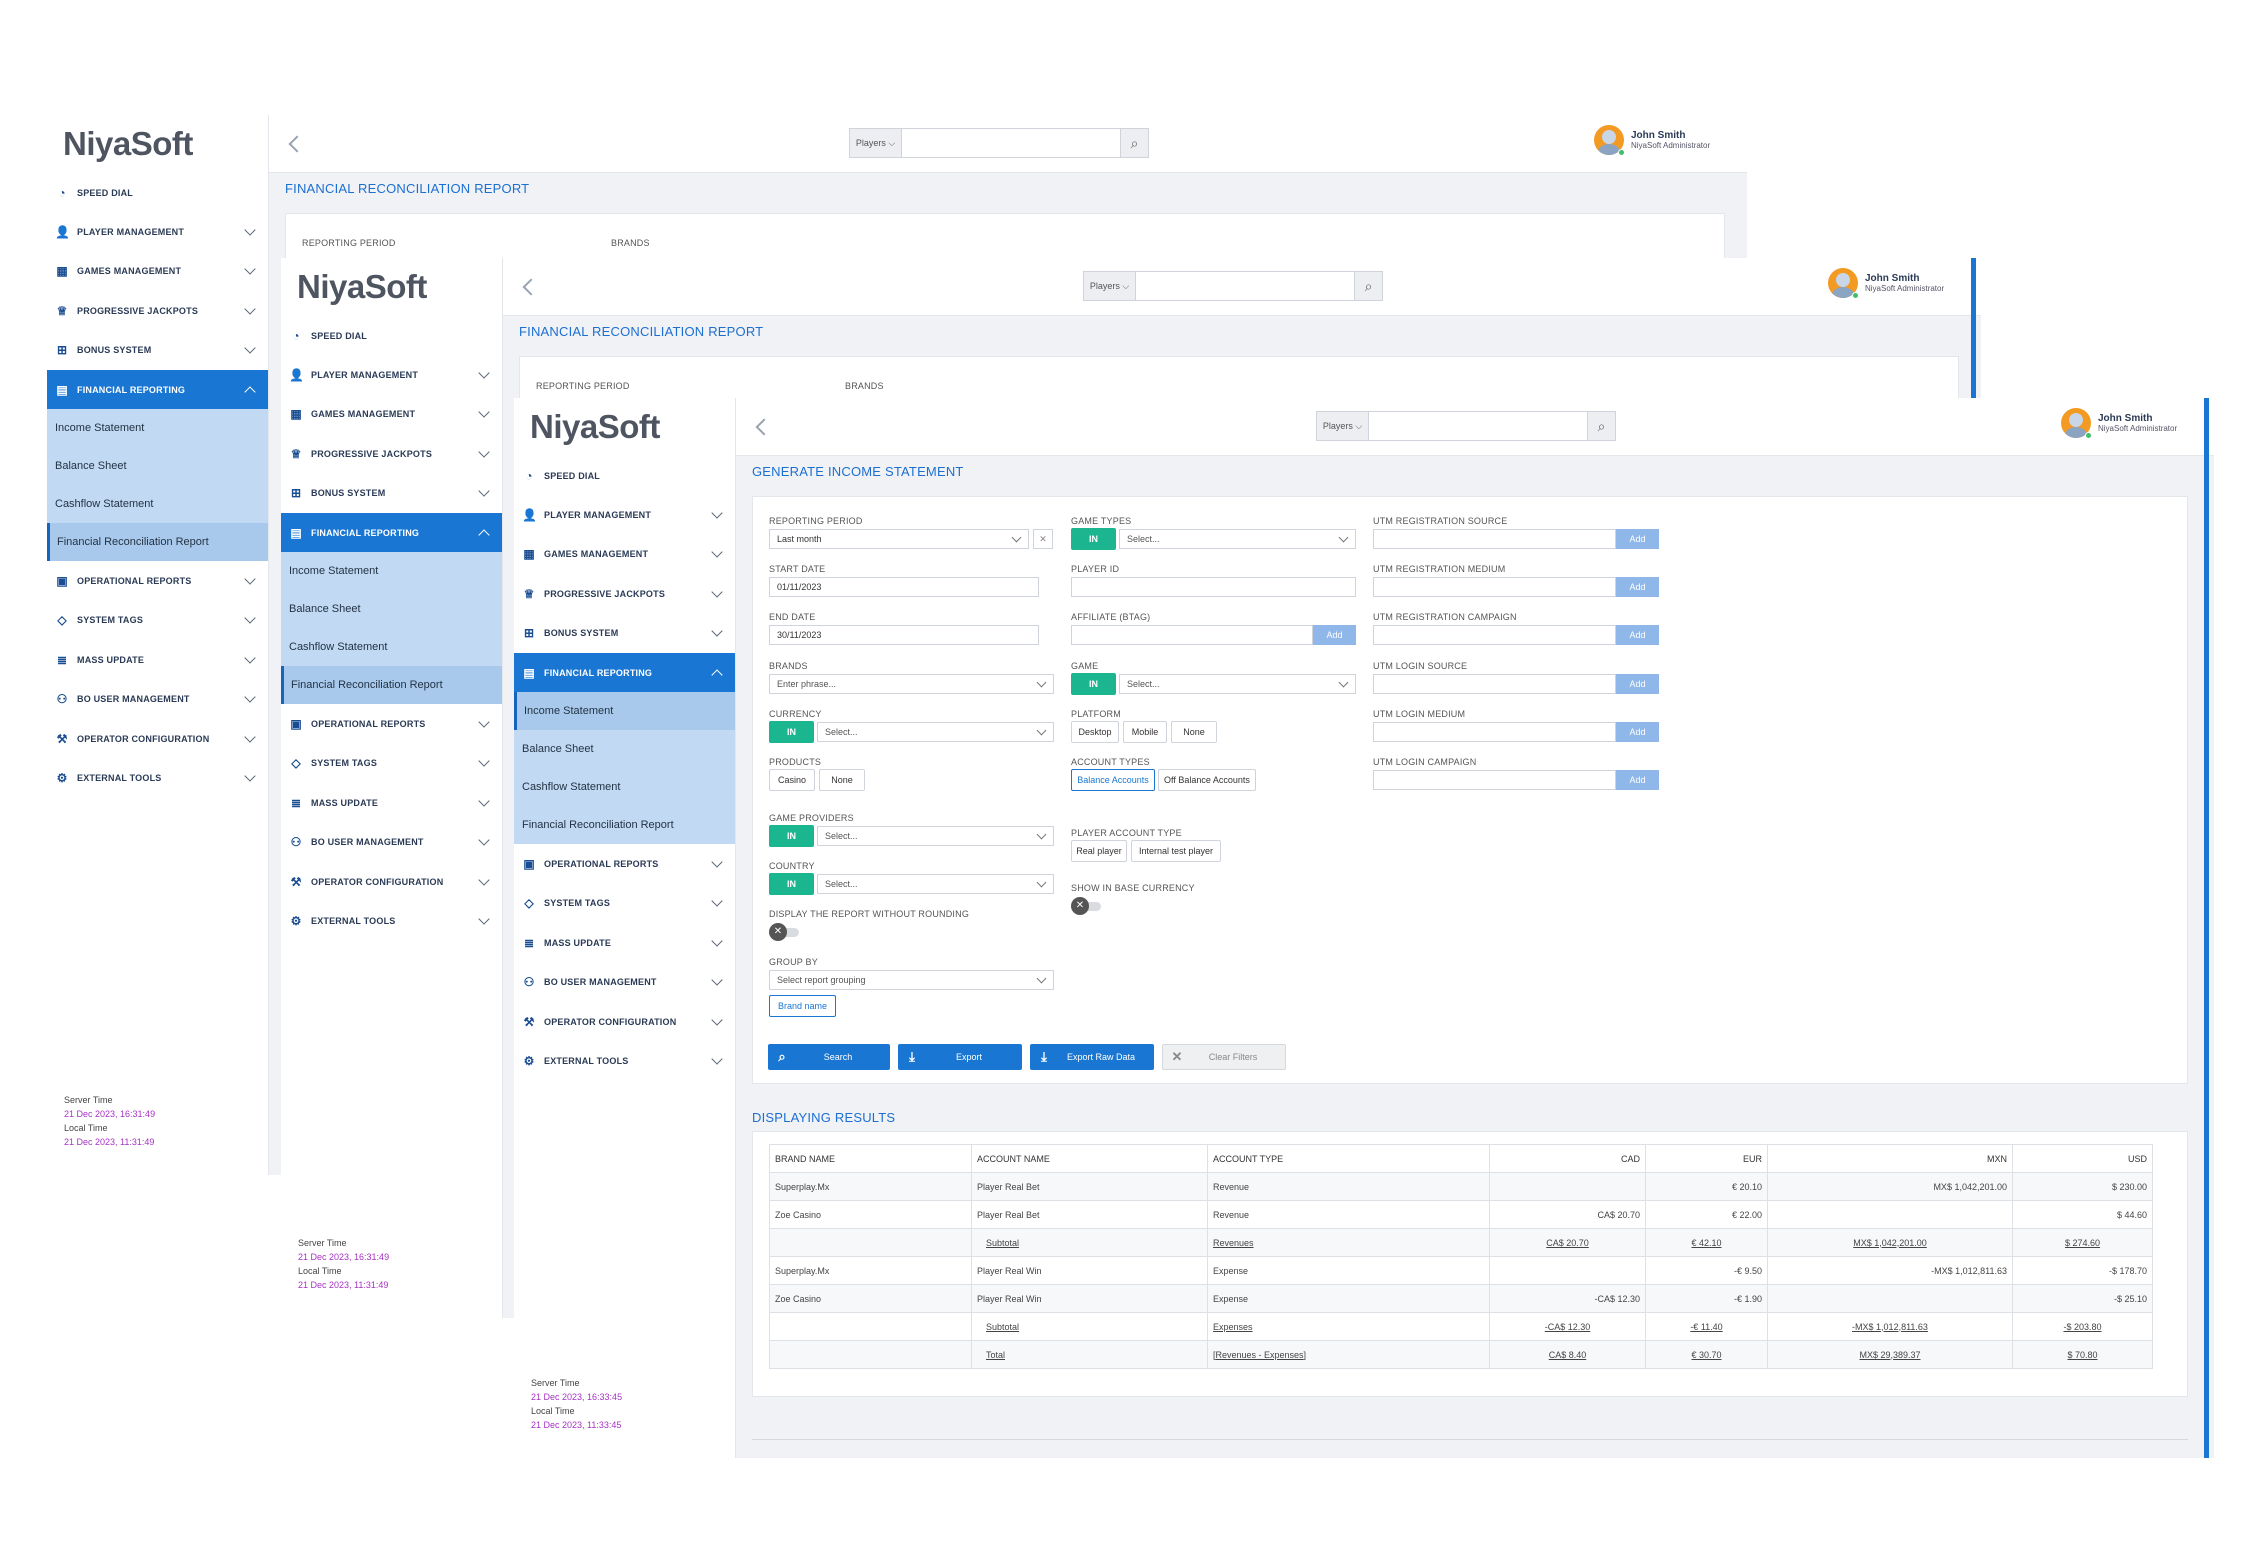 Image resolution: width=2245 pixels, height=1563 pixels. Describe the element at coordinates (1706, 1355) in the screenshot. I see `eur-link: € 30.70` at that location.